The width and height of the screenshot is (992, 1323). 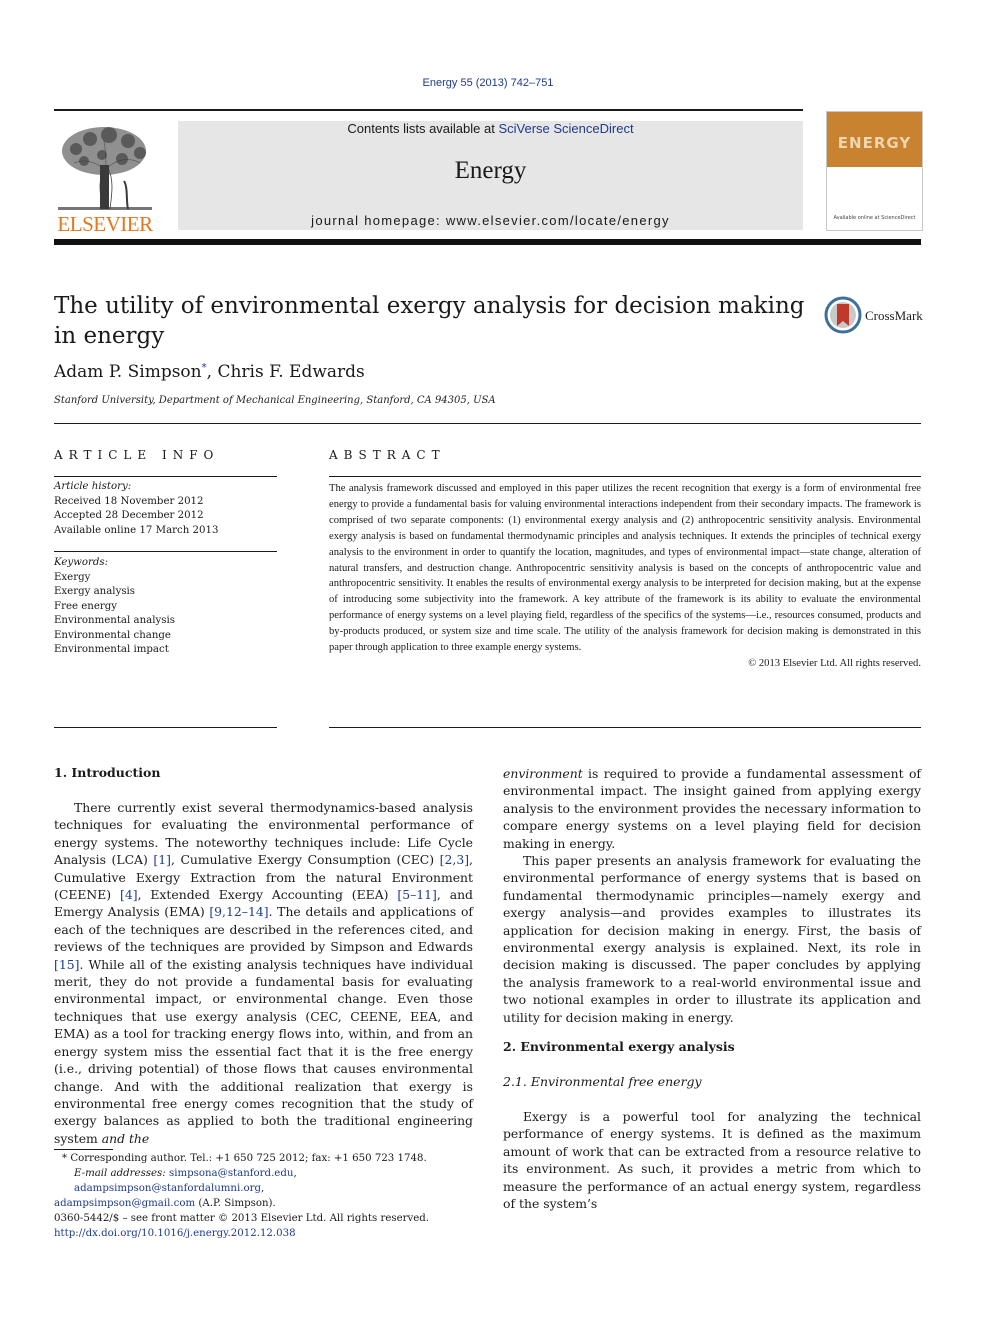 I want to click on email-link: adampsimpson@gmail.com, so click(x=124, y=1203).